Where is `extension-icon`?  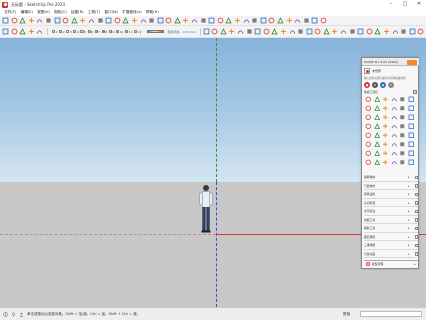 extension-icon is located at coordinates (194, 20).